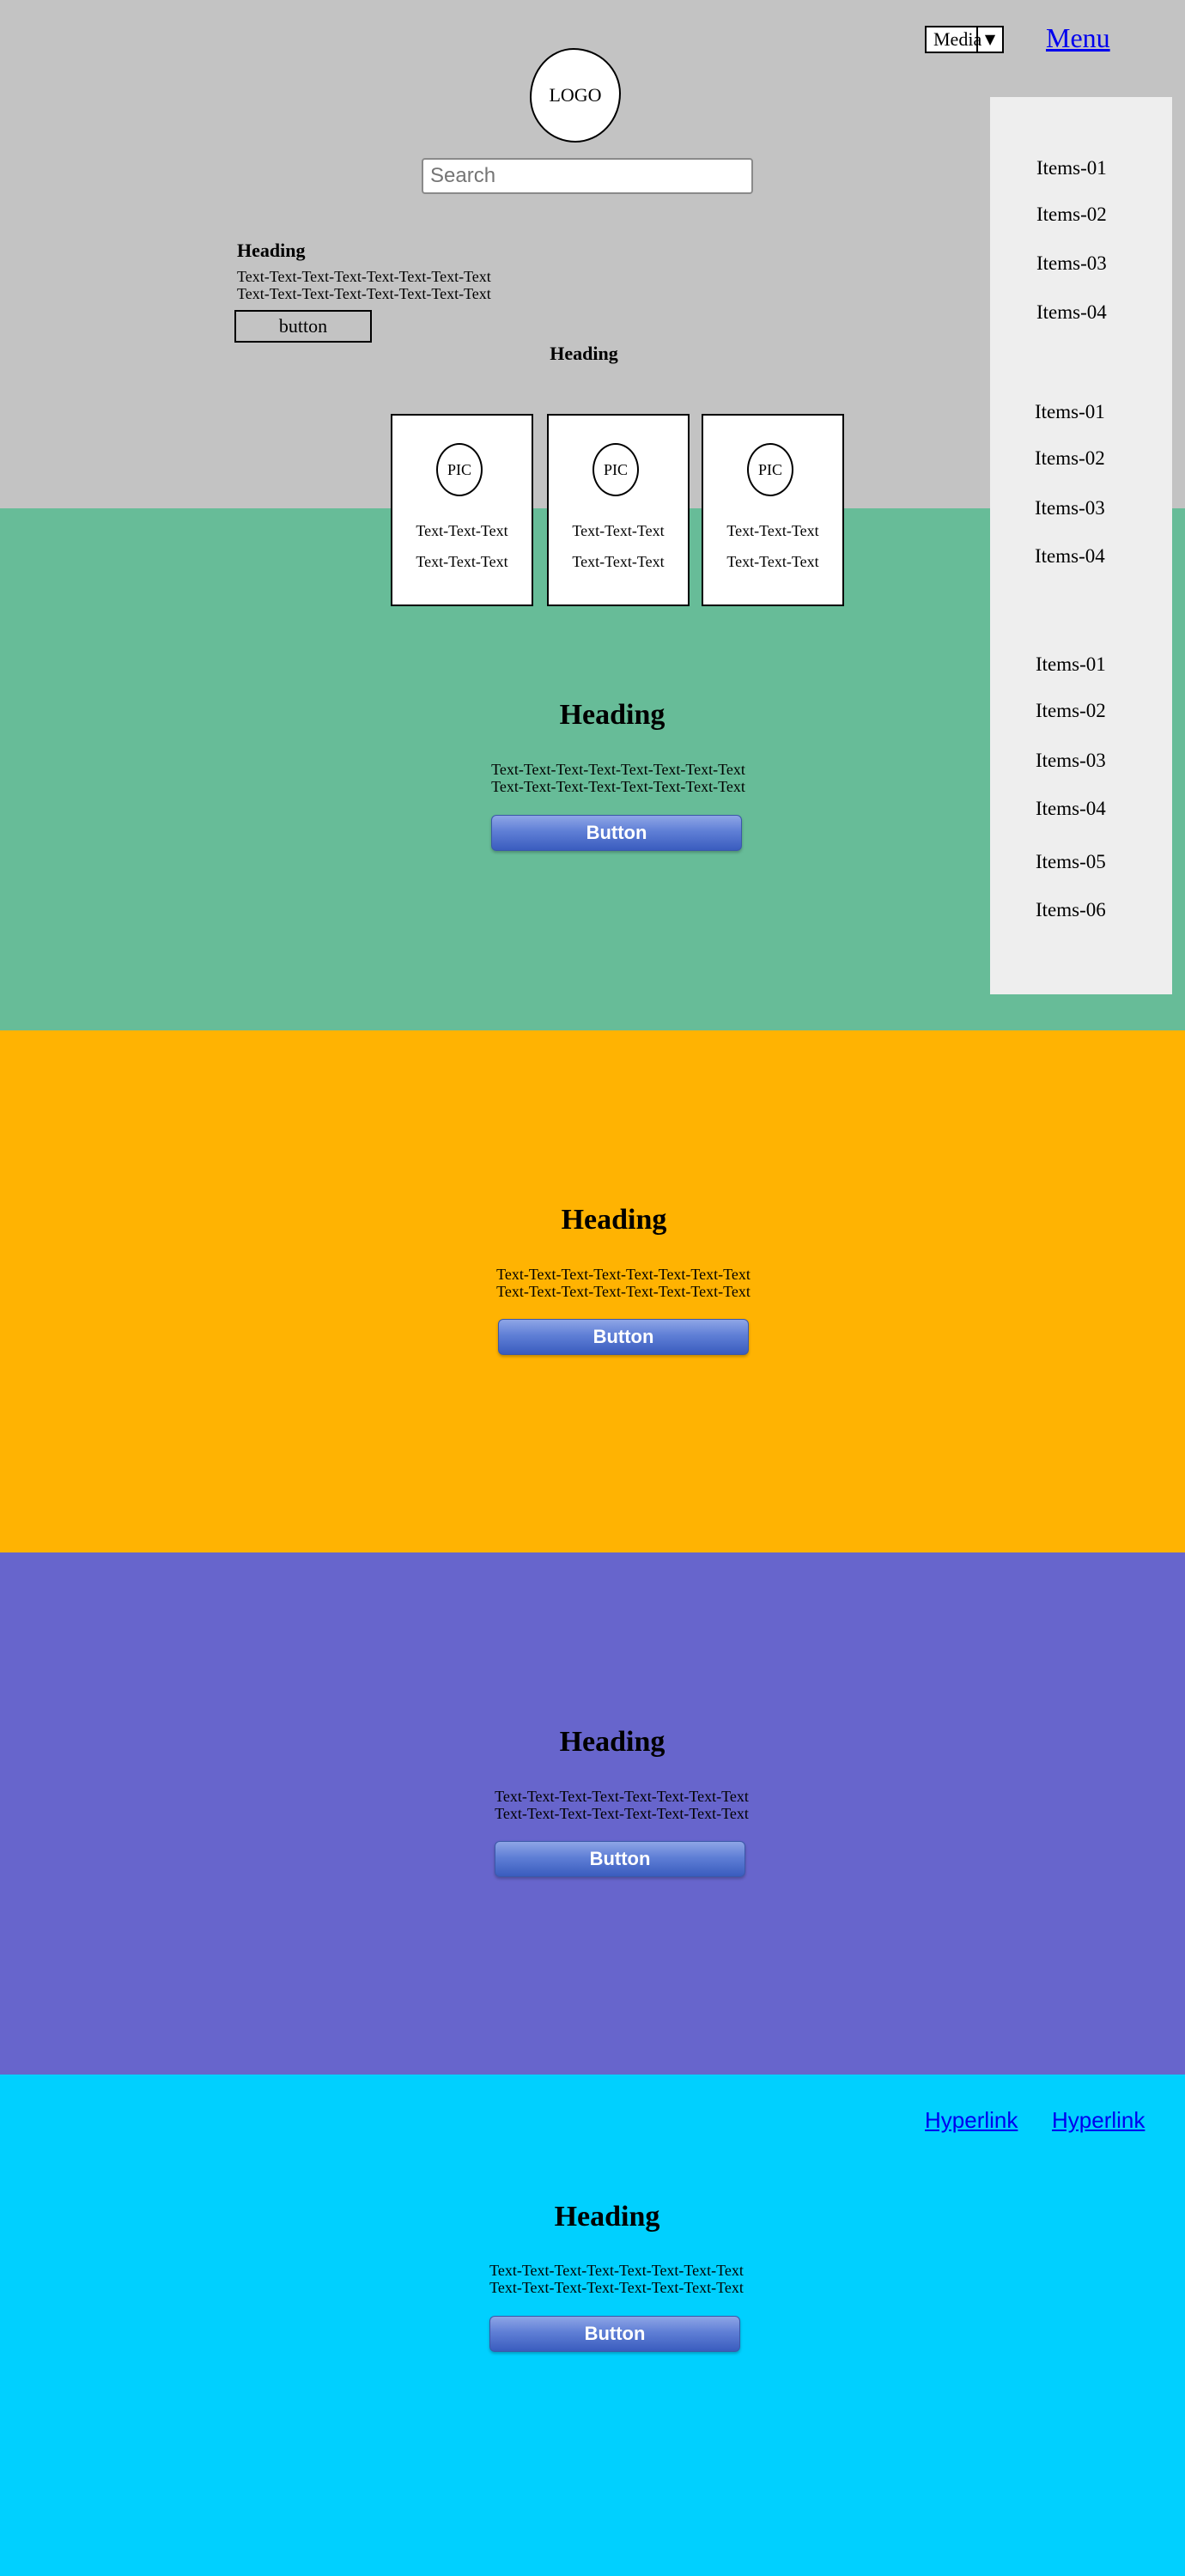 The height and width of the screenshot is (2576, 1185). Describe the element at coordinates (271, 251) in the screenshot. I see `intro-heading: Heading` at that location.